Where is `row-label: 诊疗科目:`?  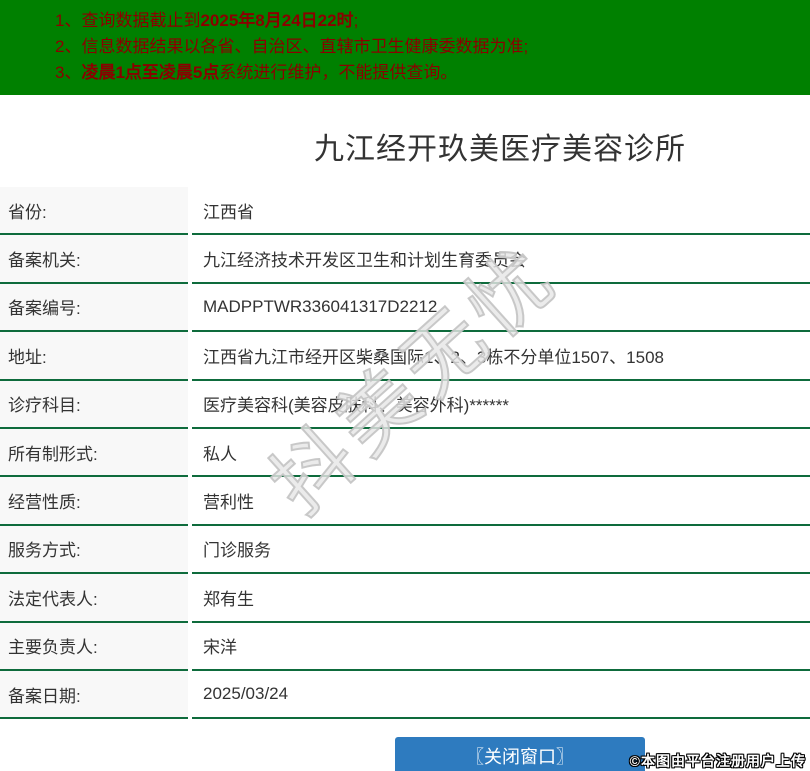 row-label: 诊疗科目: is located at coordinates (94, 404).